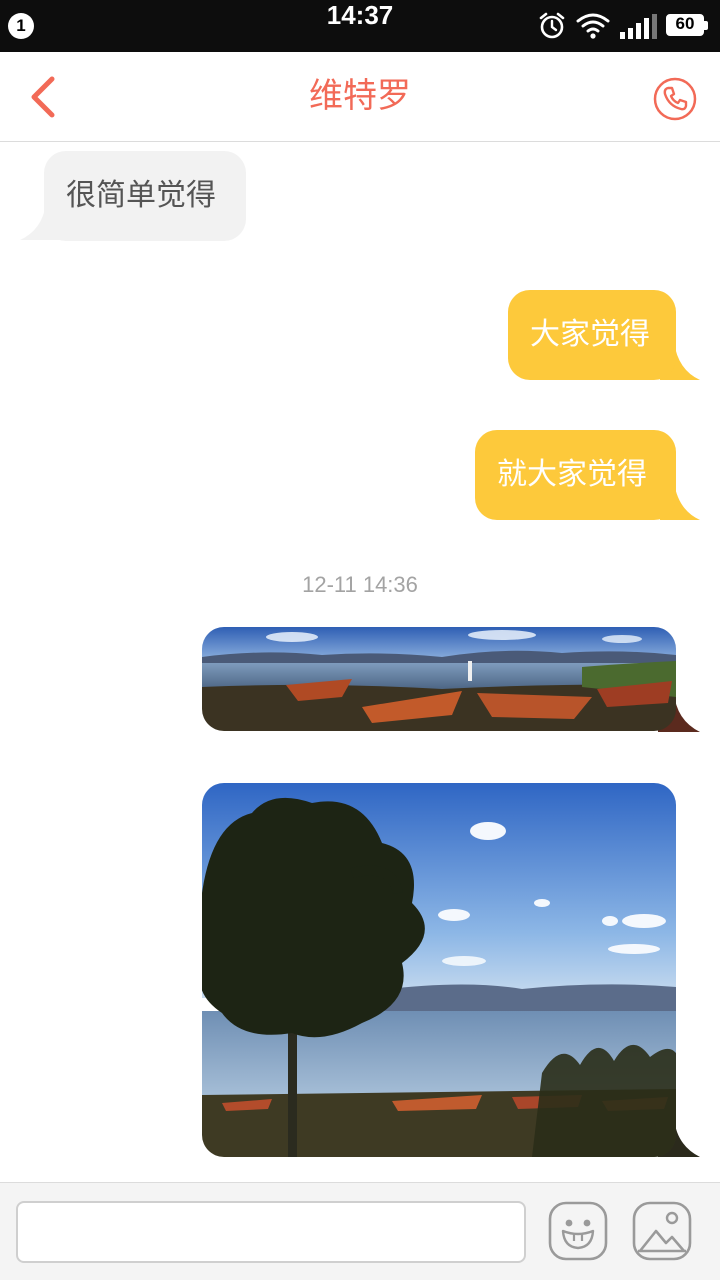  I want to click on phone-icon, so click(675, 98).